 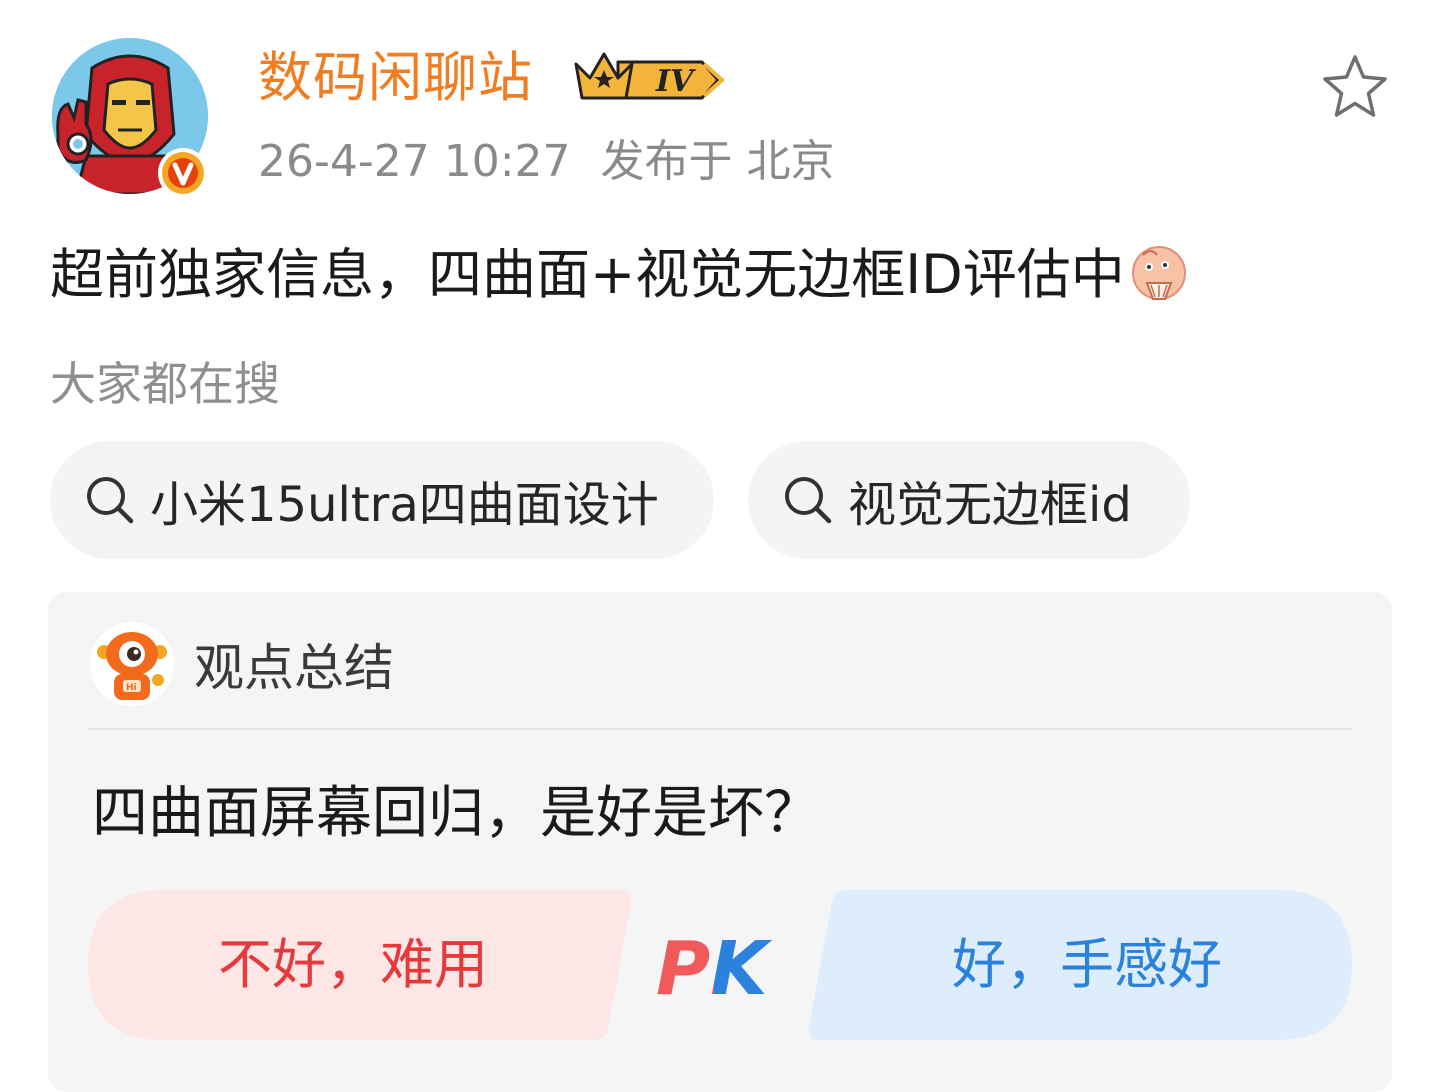 I want to click on search-chip-visual-bezelless: 视觉无边框id, so click(x=969, y=500).